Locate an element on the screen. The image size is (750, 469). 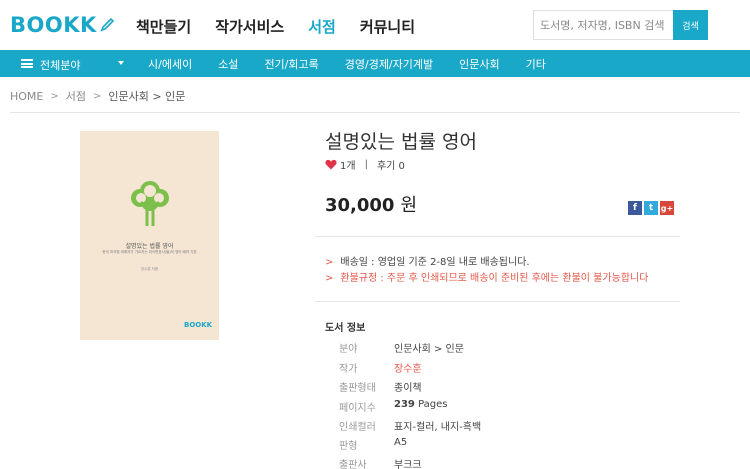
main-nav: 책만들기 작가서비스 서점 커뮤니티 is located at coordinates (287, 26).